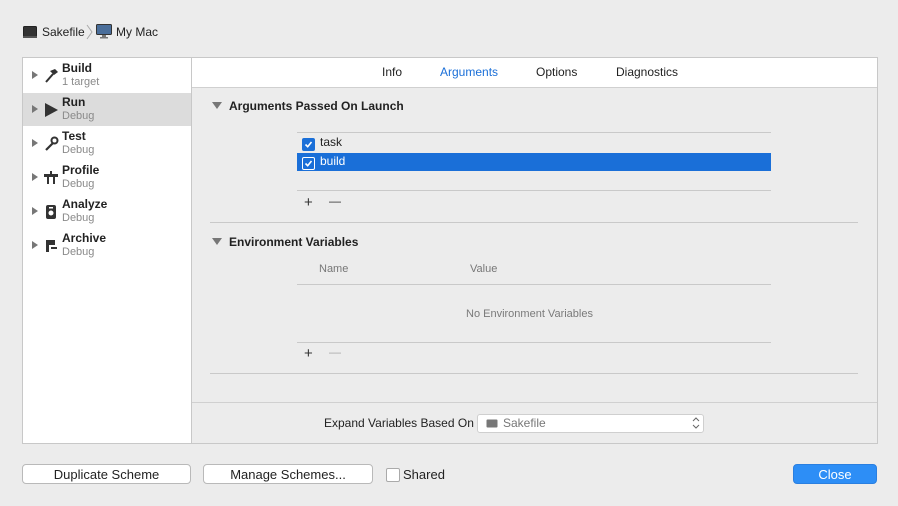 The height and width of the screenshot is (506, 898). I want to click on analyze-icon, so click(51, 212).